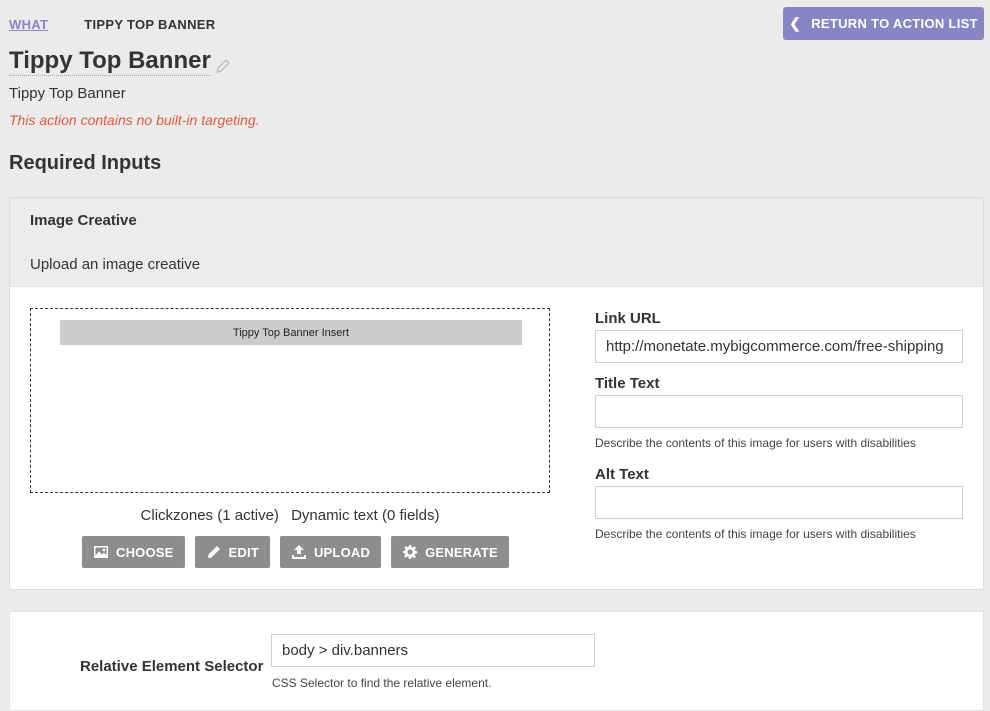  I want to click on image-creative-header: Image Creative Upload an image creative, so click(496, 242).